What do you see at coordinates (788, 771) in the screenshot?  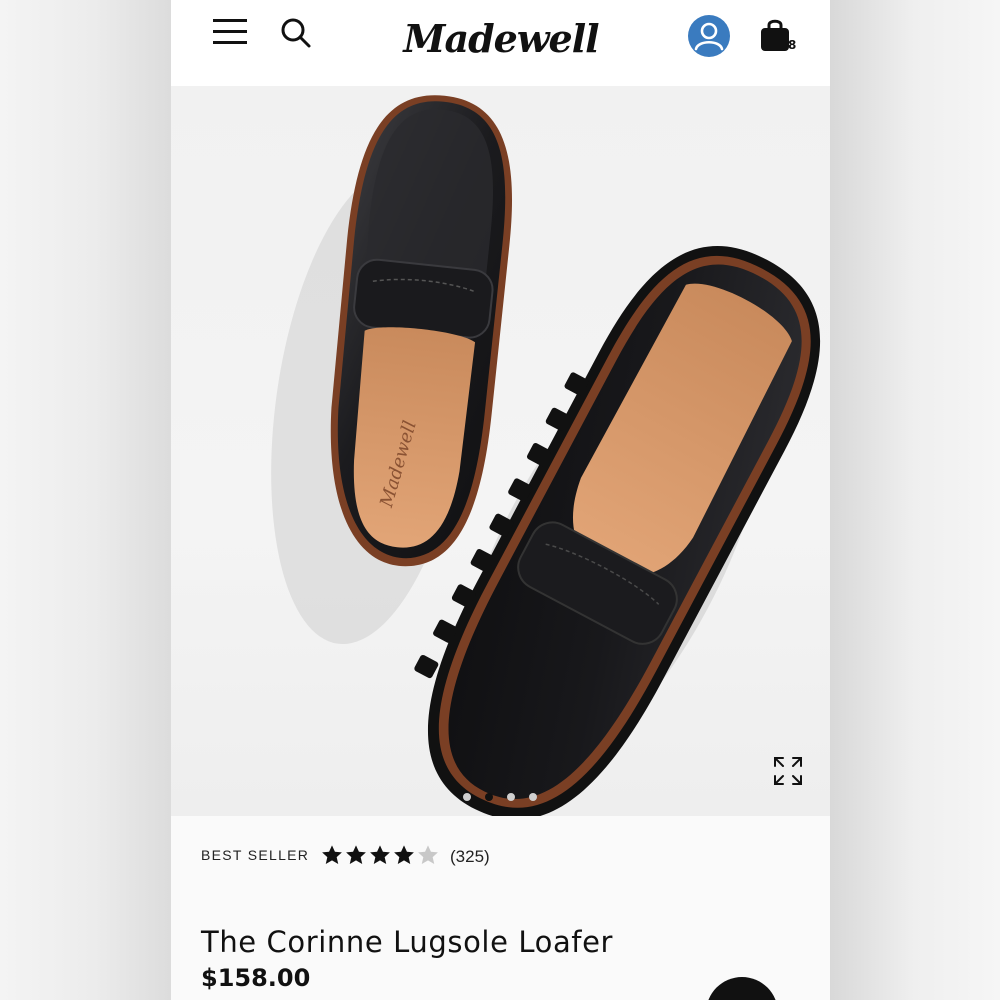 I see `expand-icon` at bounding box center [788, 771].